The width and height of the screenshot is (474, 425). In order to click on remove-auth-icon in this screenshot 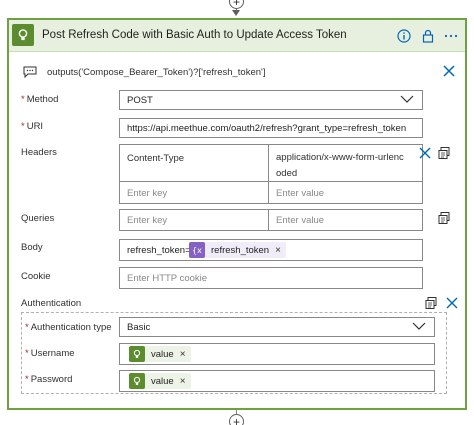, I will do `click(452, 303)`.